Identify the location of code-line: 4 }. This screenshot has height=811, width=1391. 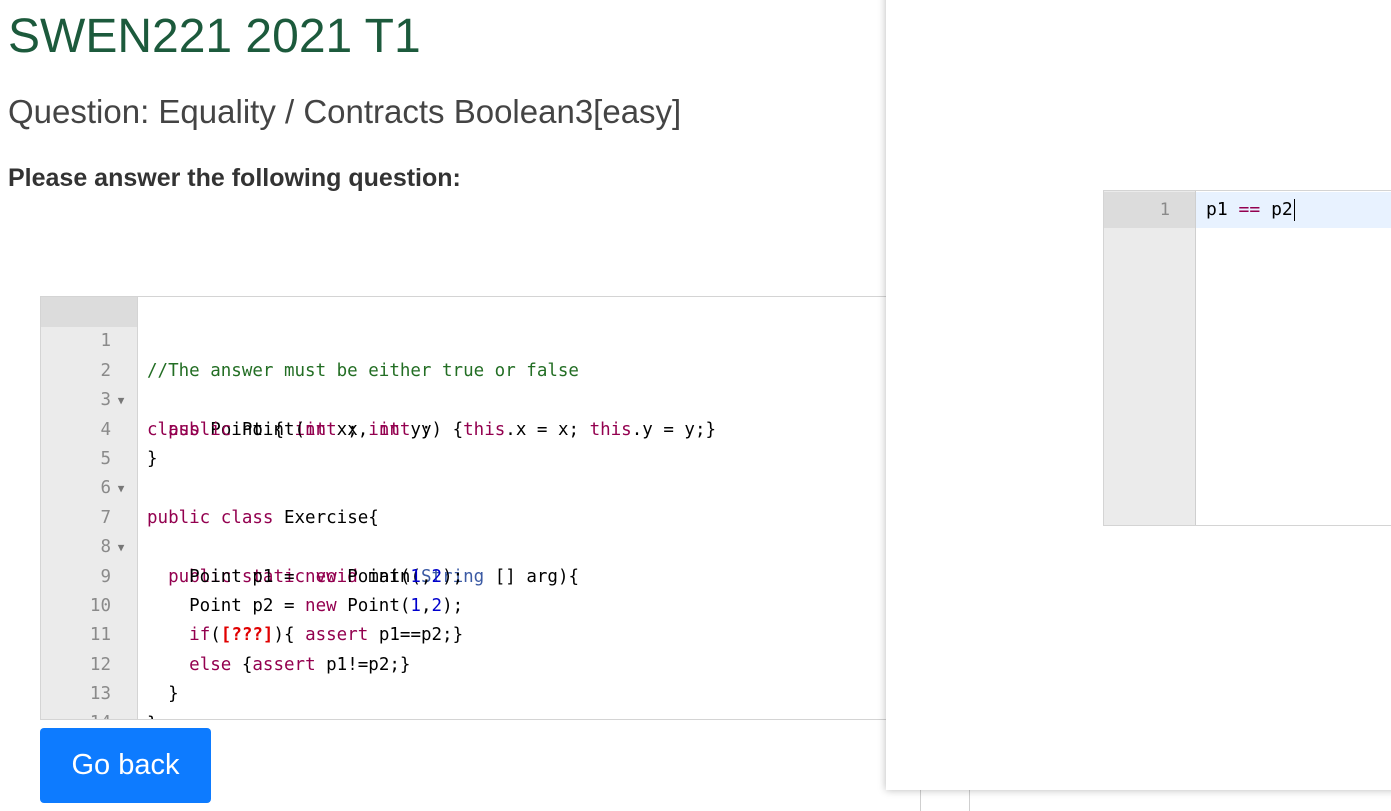
(471, 427).